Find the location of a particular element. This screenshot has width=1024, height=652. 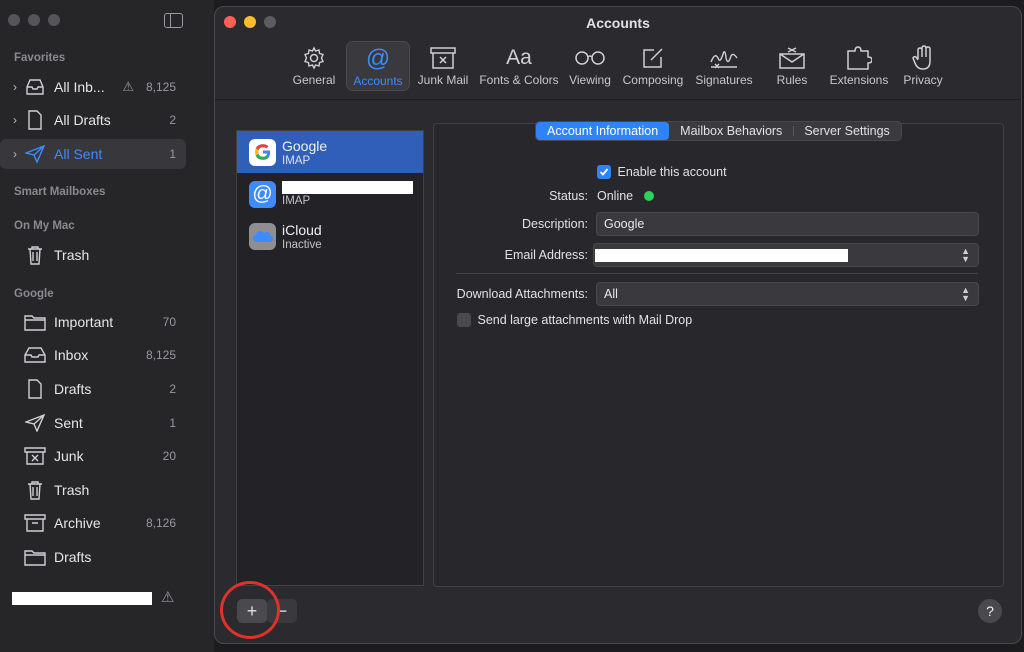

status-row: Online is located at coordinates (625, 196).